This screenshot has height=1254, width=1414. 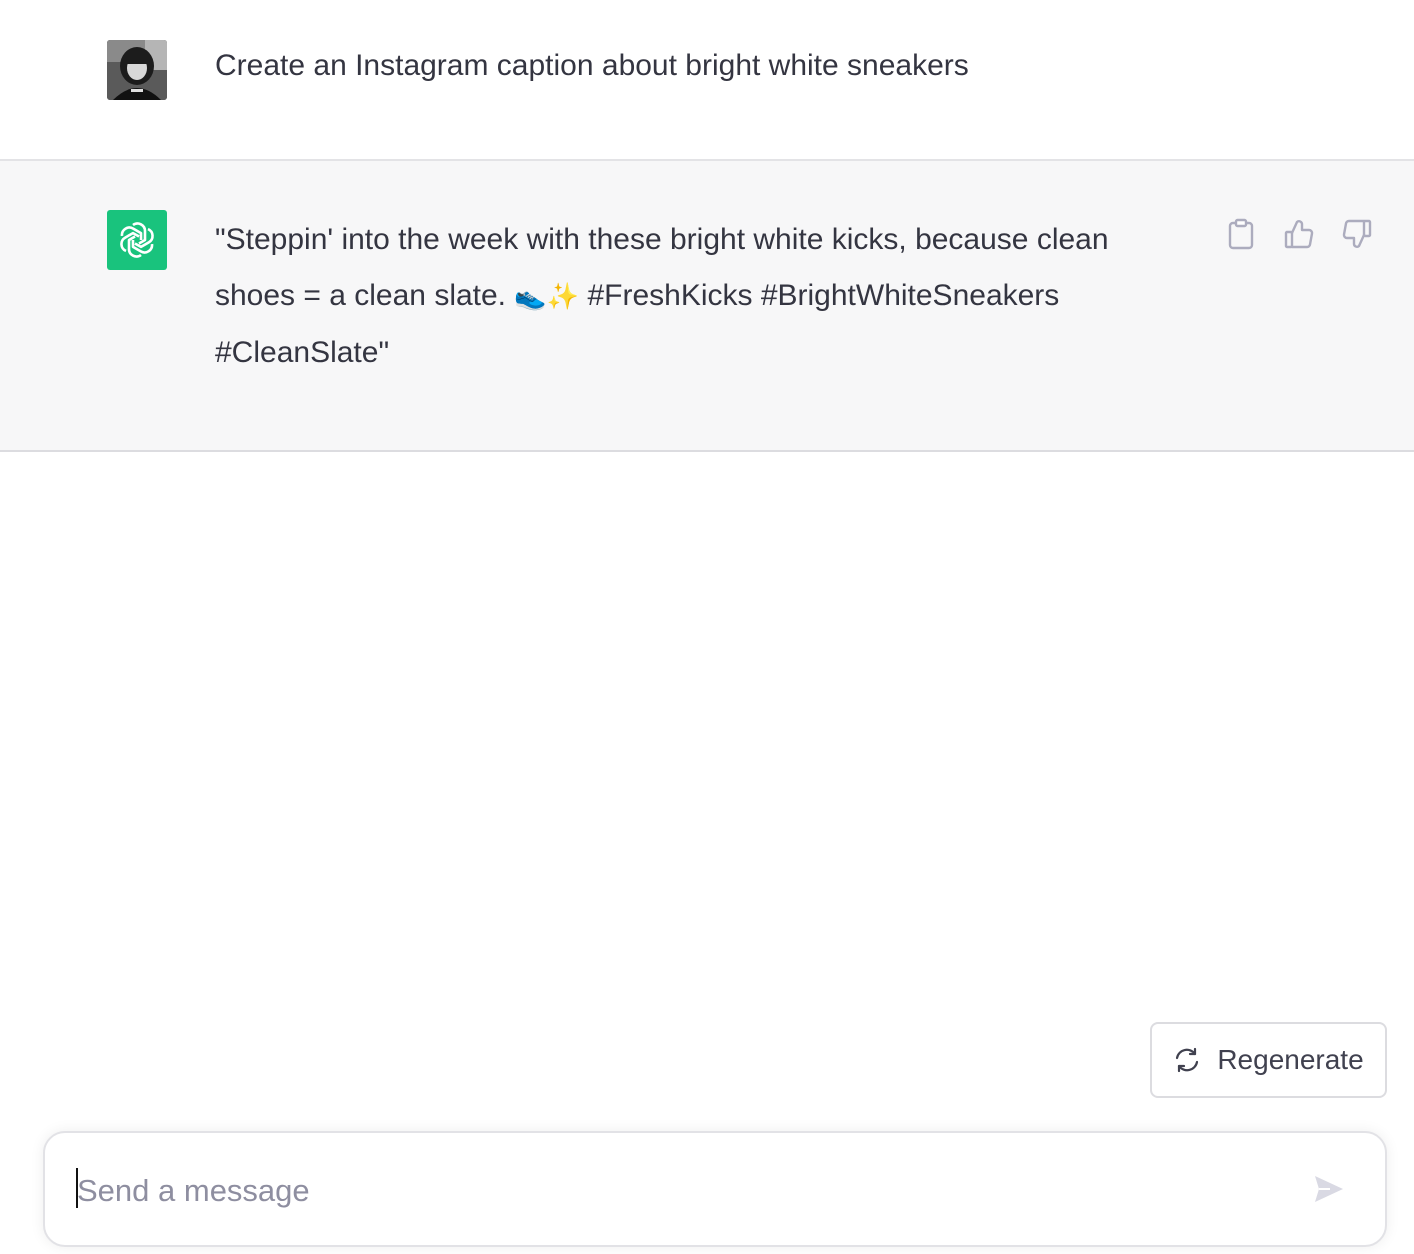 I want to click on message-actions, so click(x=1299, y=234).